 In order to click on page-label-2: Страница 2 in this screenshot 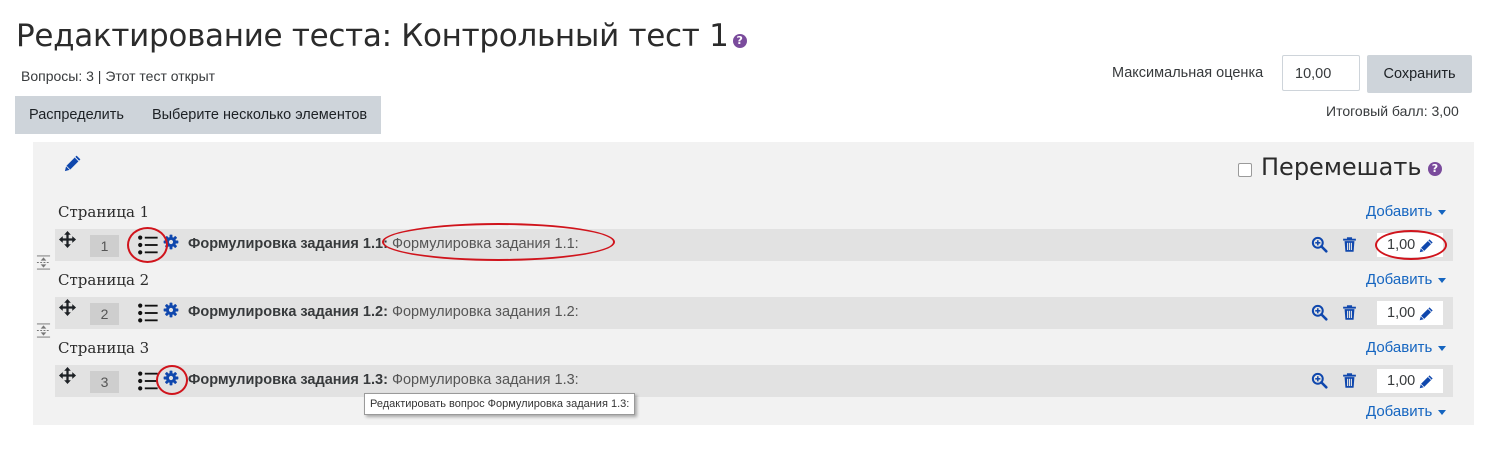, I will do `click(104, 280)`.